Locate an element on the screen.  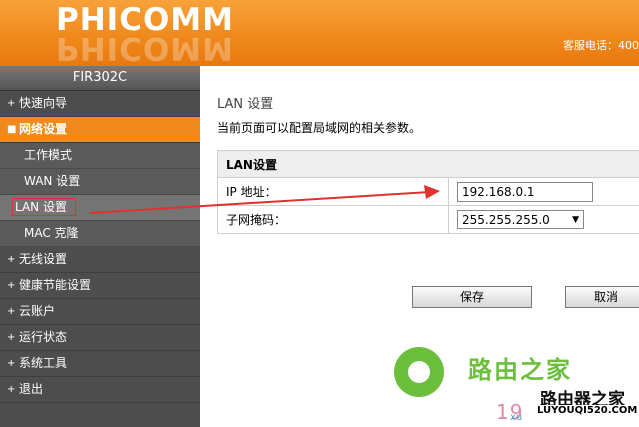
hotline-text: 客服电话：400 is located at coordinates (601, 45).